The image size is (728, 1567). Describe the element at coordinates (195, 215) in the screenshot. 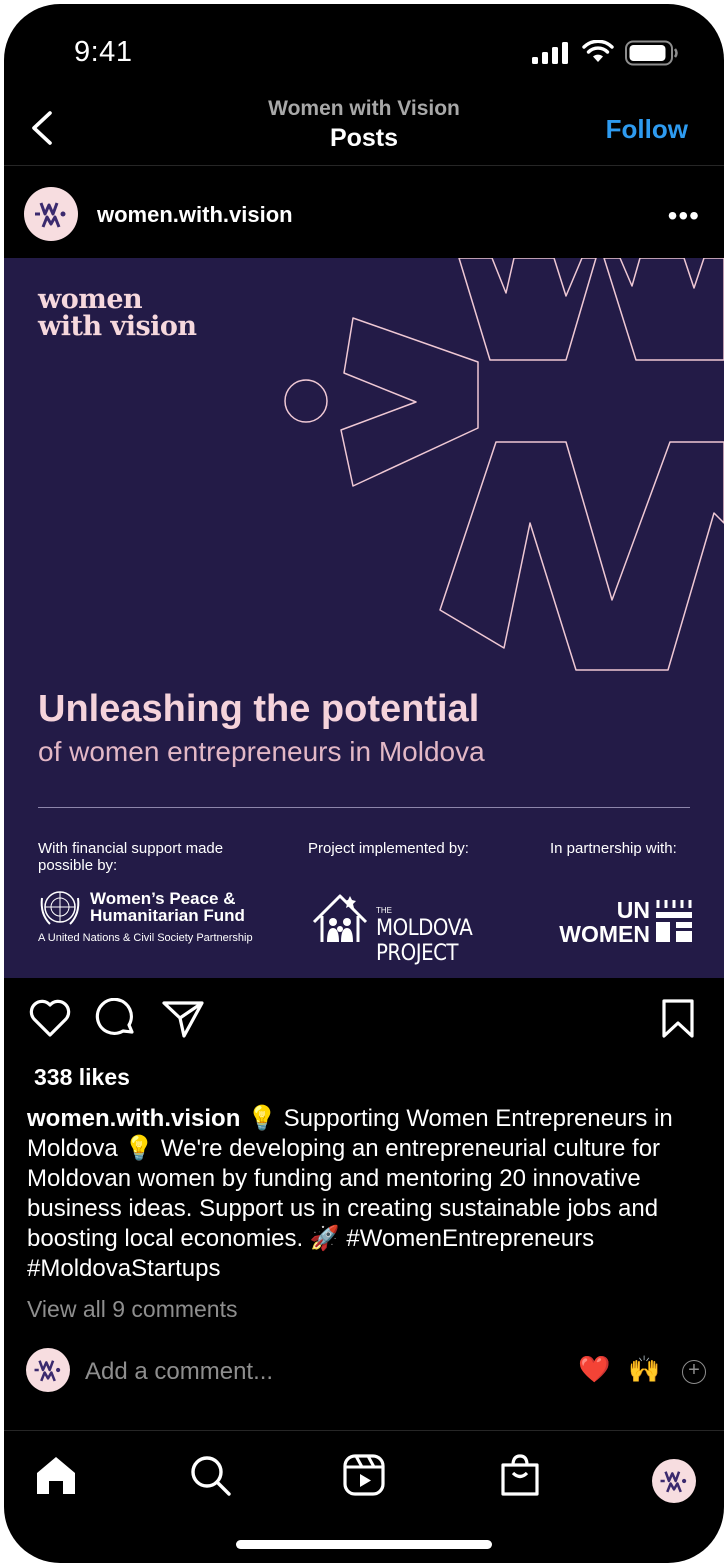

I see `post-username: women.with.vision` at that location.